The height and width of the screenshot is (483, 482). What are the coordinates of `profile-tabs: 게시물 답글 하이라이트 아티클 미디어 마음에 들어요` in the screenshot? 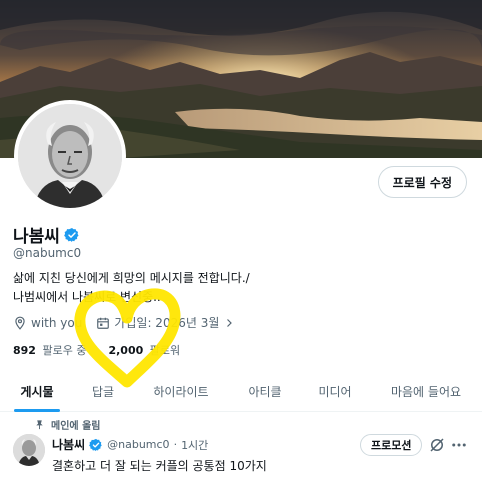 It's located at (241, 391).